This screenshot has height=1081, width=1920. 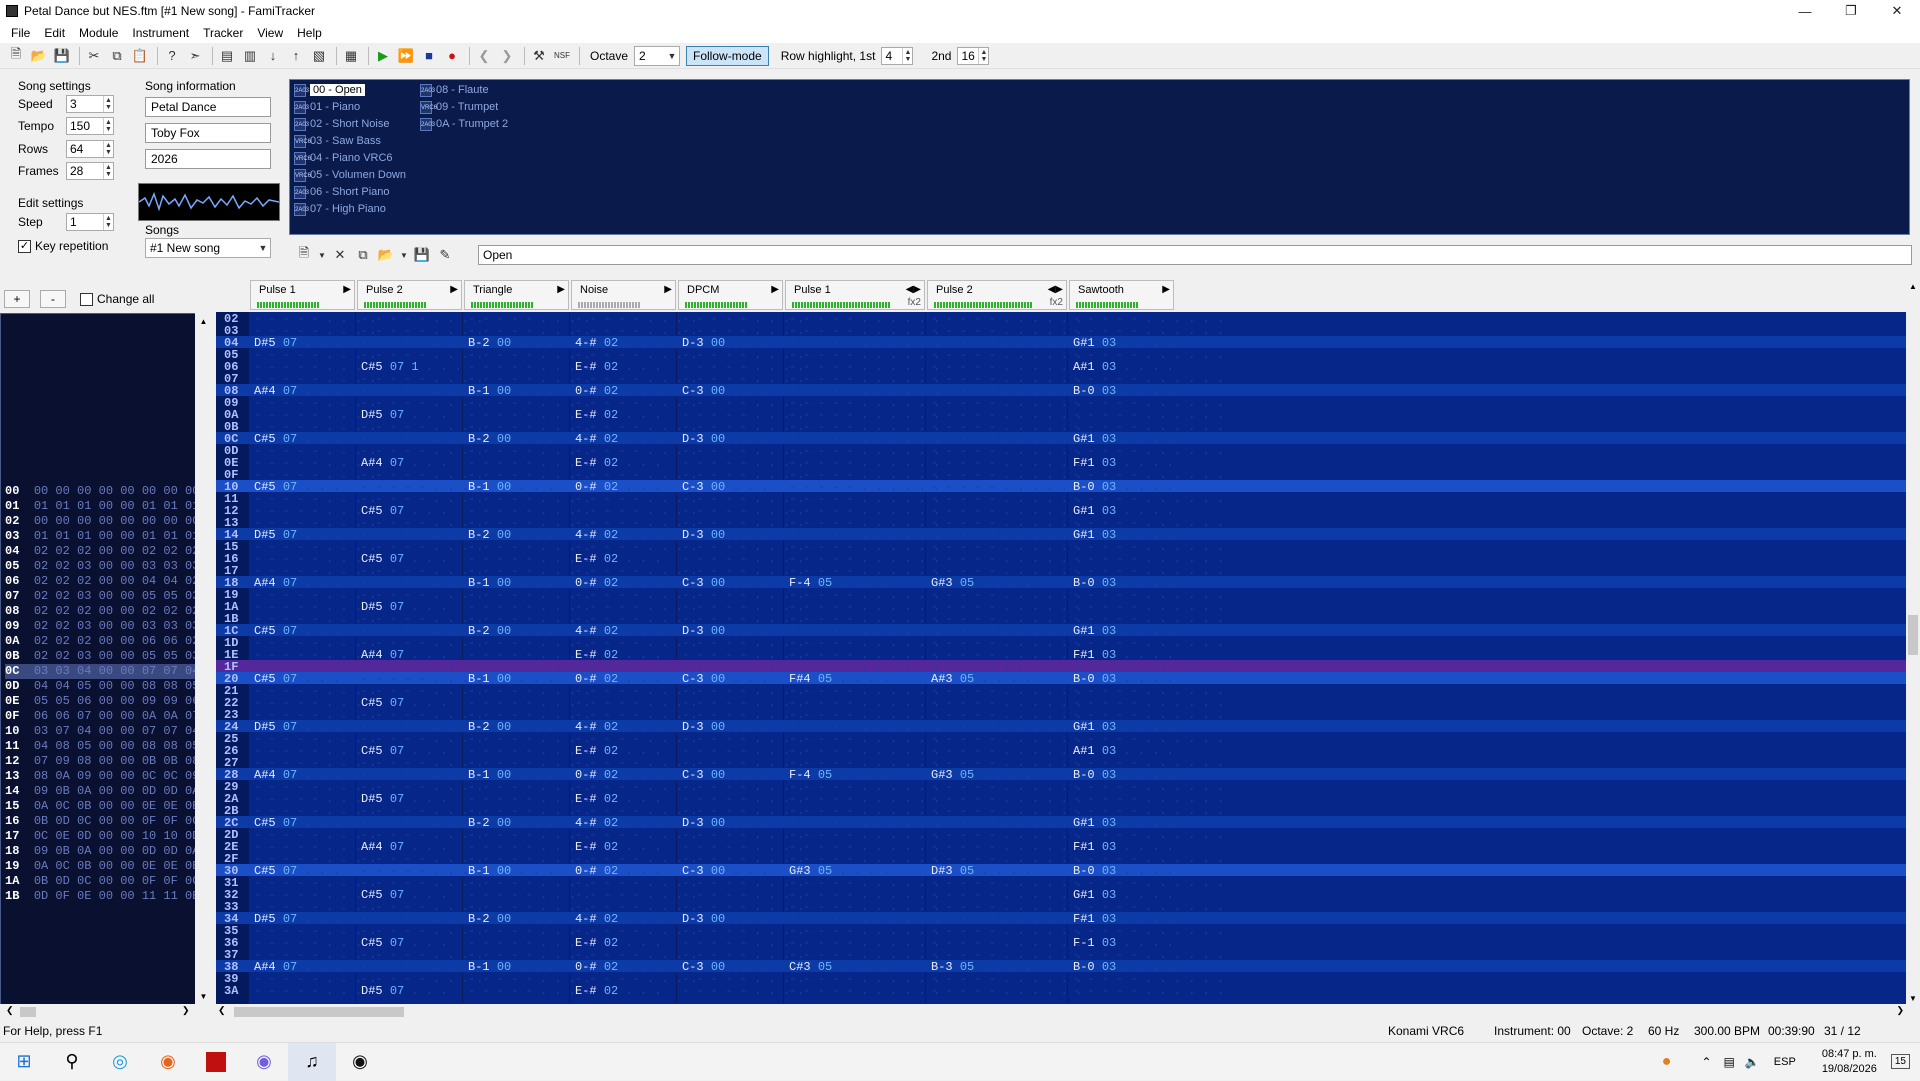 I want to click on search-icon: ⚲, so click(x=72, y=1062).